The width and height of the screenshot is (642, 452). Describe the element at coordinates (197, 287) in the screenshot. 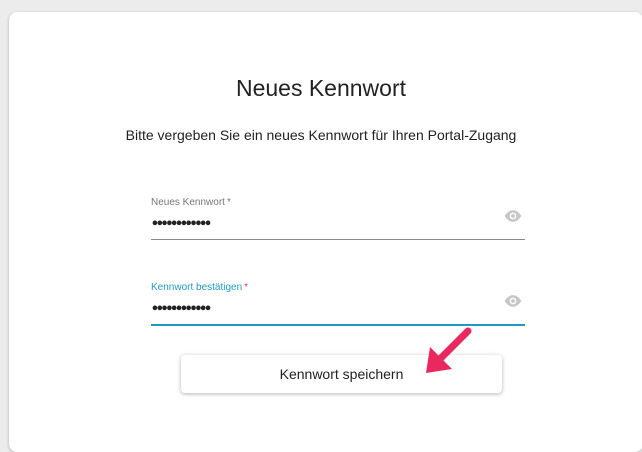

I see `confirm-password-label-text: Kennwort bestätigen` at that location.